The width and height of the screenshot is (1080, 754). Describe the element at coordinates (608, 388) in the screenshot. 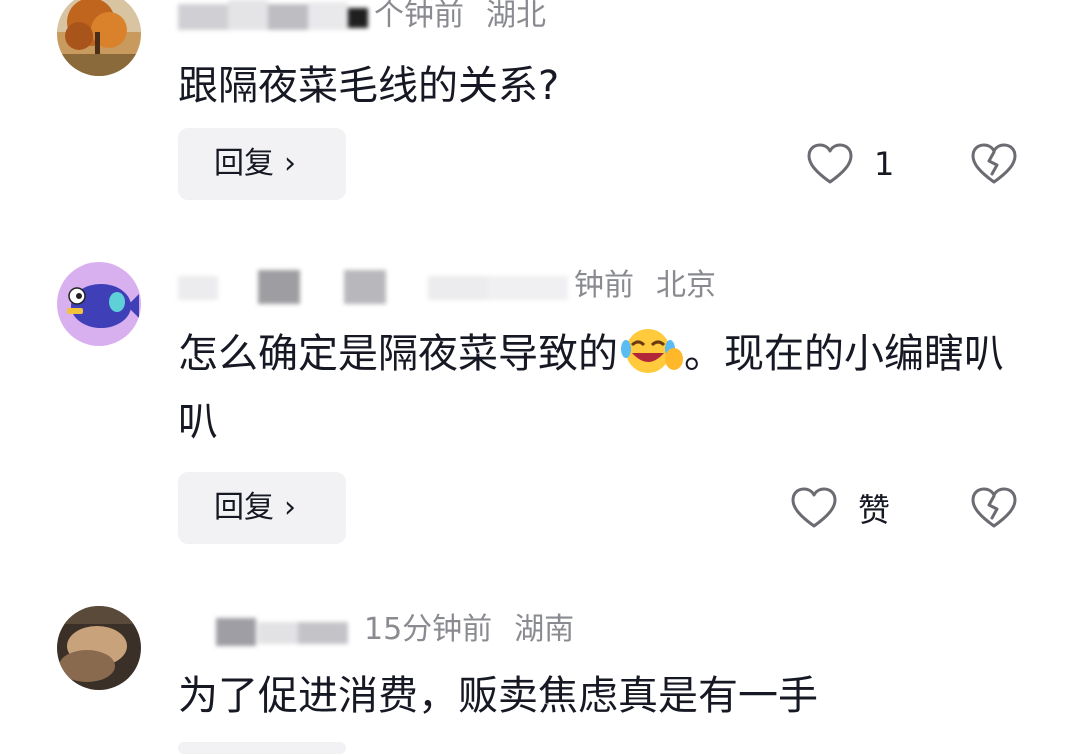

I see `comment-text: 怎么确定是隔夜菜导致的 。现在的小编瞎叭叭` at that location.